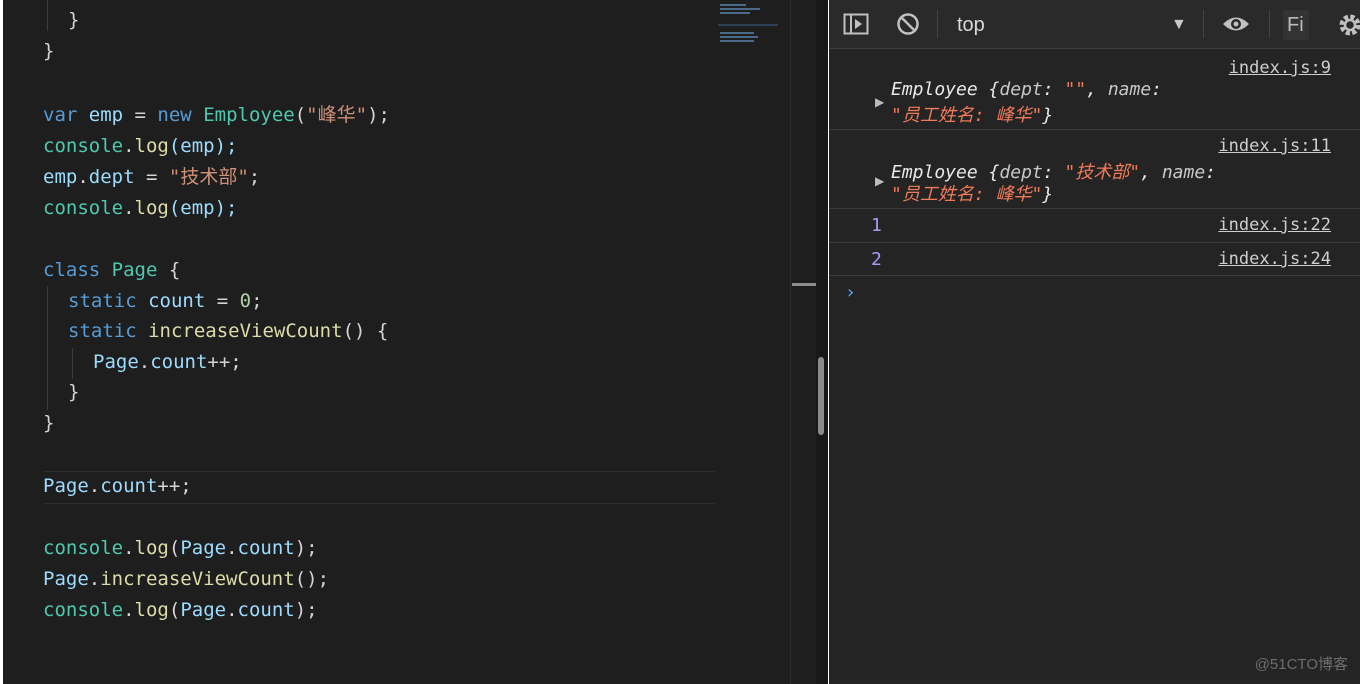  I want to click on source-link: index.js:11, so click(1274, 146).